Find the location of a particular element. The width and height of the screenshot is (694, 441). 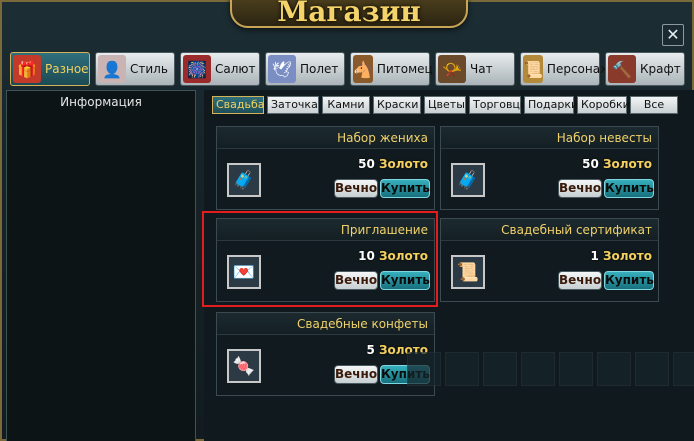

item-price: 10 Золото is located at coordinates (393, 256).